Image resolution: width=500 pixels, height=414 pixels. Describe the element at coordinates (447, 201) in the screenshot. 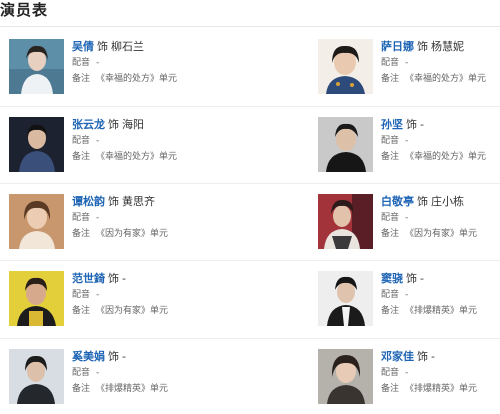

I see `role-name: 庄小栋` at that location.